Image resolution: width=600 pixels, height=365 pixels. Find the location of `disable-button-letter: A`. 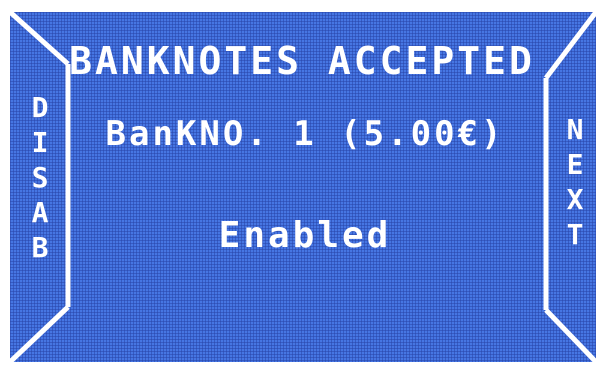

disable-button-letter: A is located at coordinates (40, 212).